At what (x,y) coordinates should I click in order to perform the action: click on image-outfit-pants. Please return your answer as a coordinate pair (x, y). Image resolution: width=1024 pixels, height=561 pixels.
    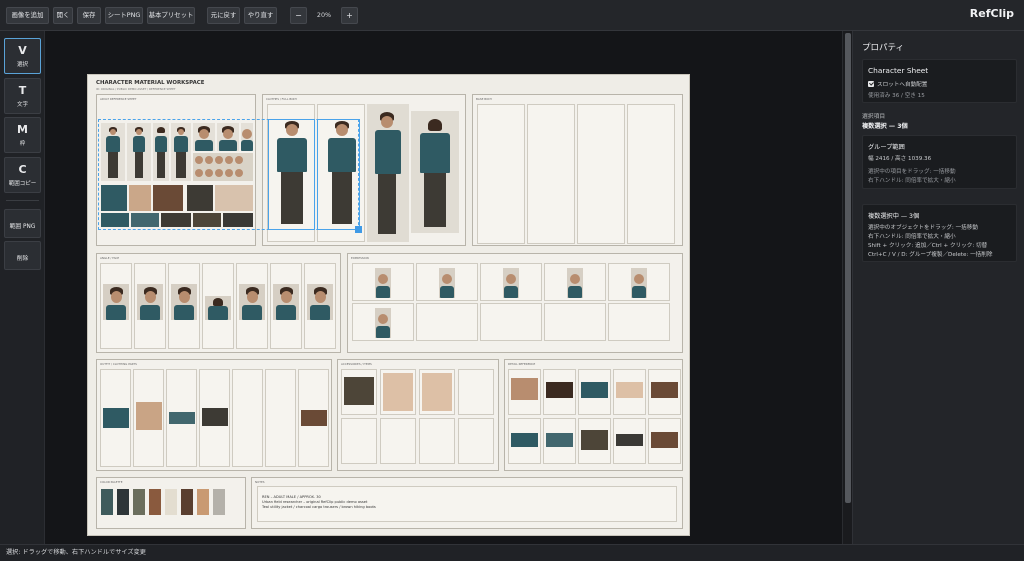
    Looking at the image, I should click on (215, 417).